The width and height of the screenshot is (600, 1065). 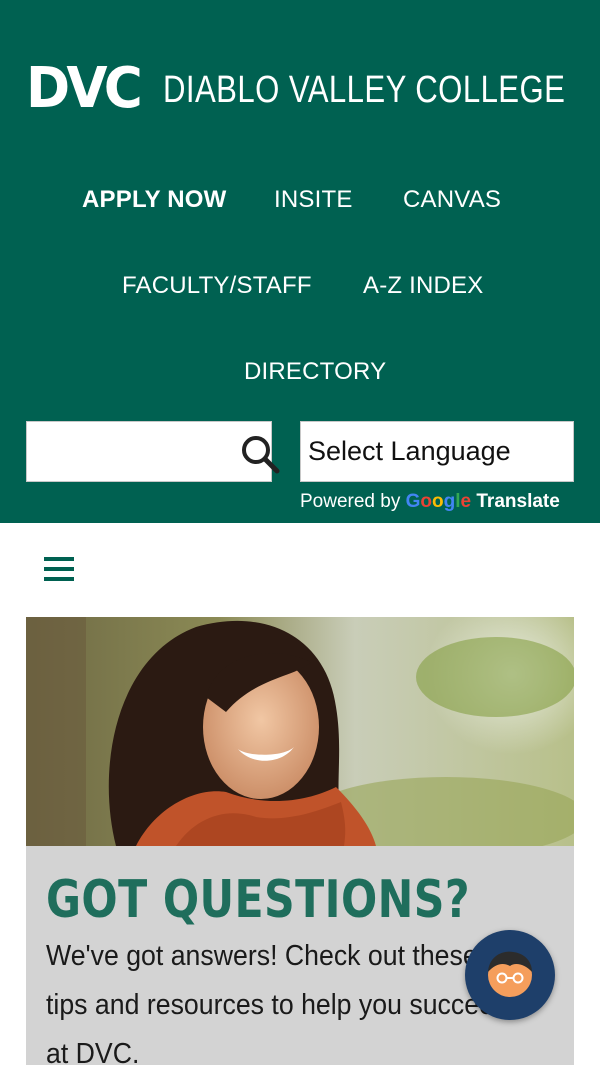 I want to click on search-icon, so click(x=259, y=453).